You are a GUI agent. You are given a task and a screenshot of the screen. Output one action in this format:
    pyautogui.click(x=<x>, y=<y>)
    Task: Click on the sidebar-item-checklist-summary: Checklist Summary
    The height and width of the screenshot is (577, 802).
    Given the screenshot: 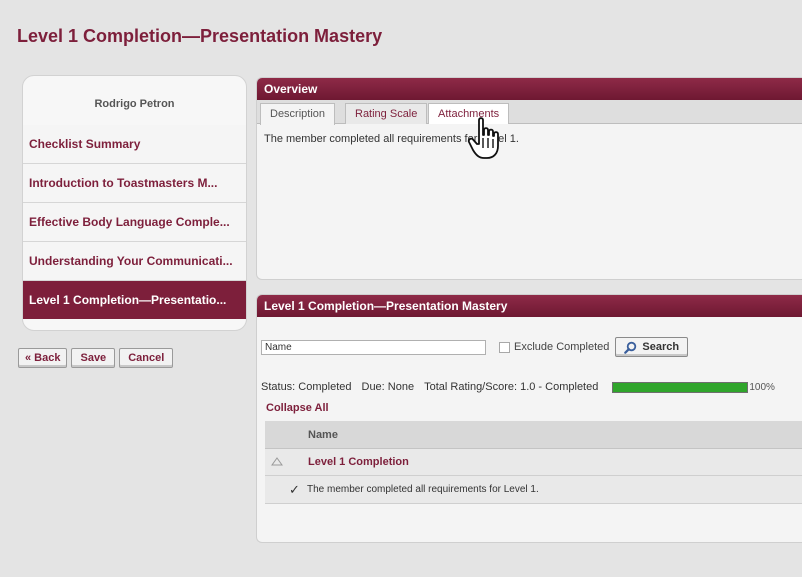 What is the action you would take?
    pyautogui.click(x=134, y=144)
    